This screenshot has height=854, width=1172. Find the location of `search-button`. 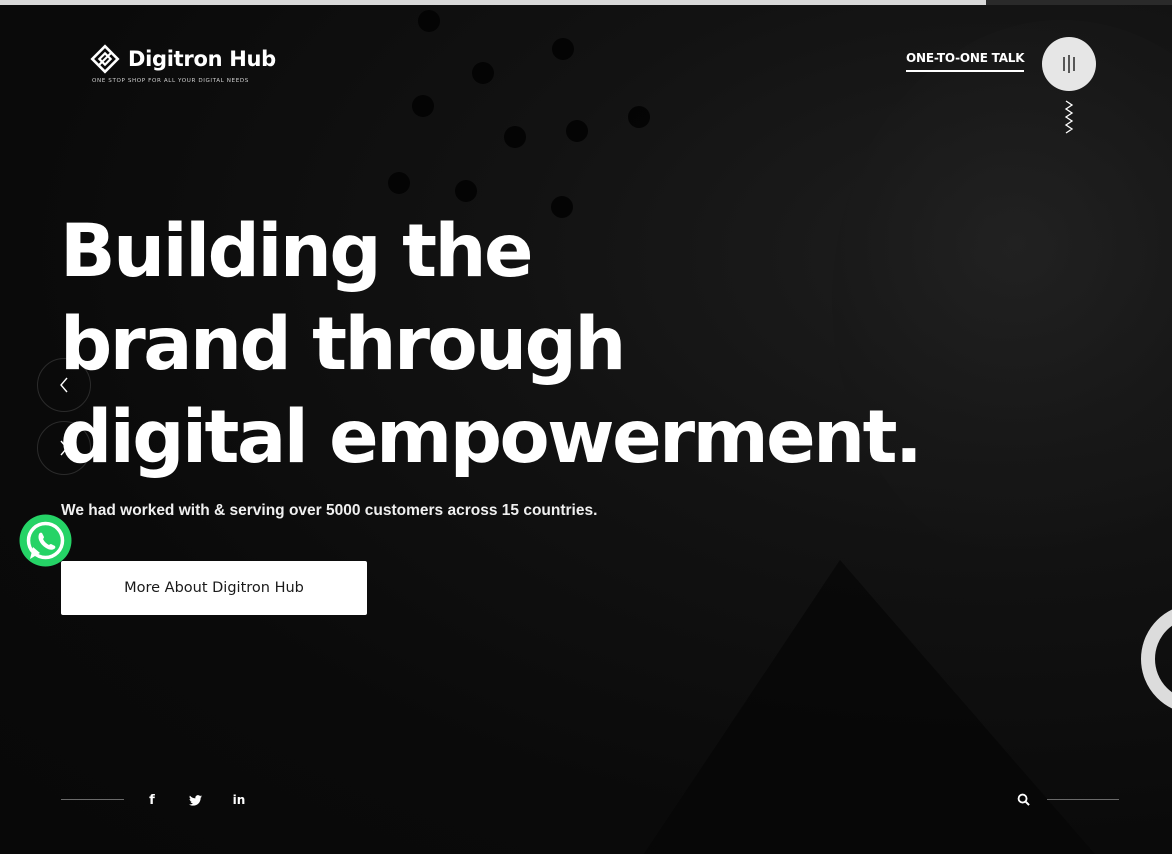

search-button is located at coordinates (1023, 799).